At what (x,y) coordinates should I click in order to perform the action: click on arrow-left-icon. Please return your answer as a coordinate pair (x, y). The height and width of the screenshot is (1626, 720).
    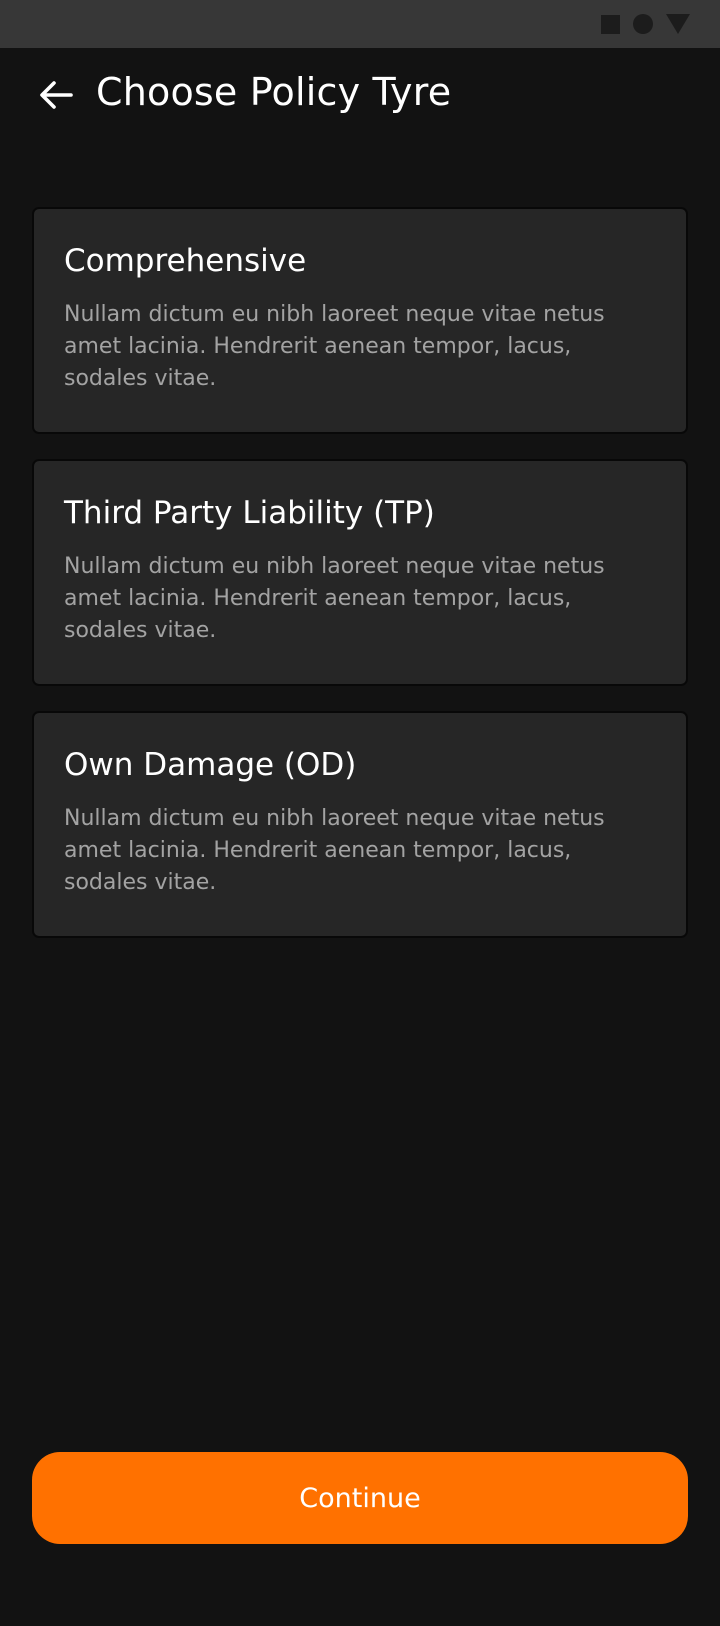
    Looking at the image, I should click on (56, 95).